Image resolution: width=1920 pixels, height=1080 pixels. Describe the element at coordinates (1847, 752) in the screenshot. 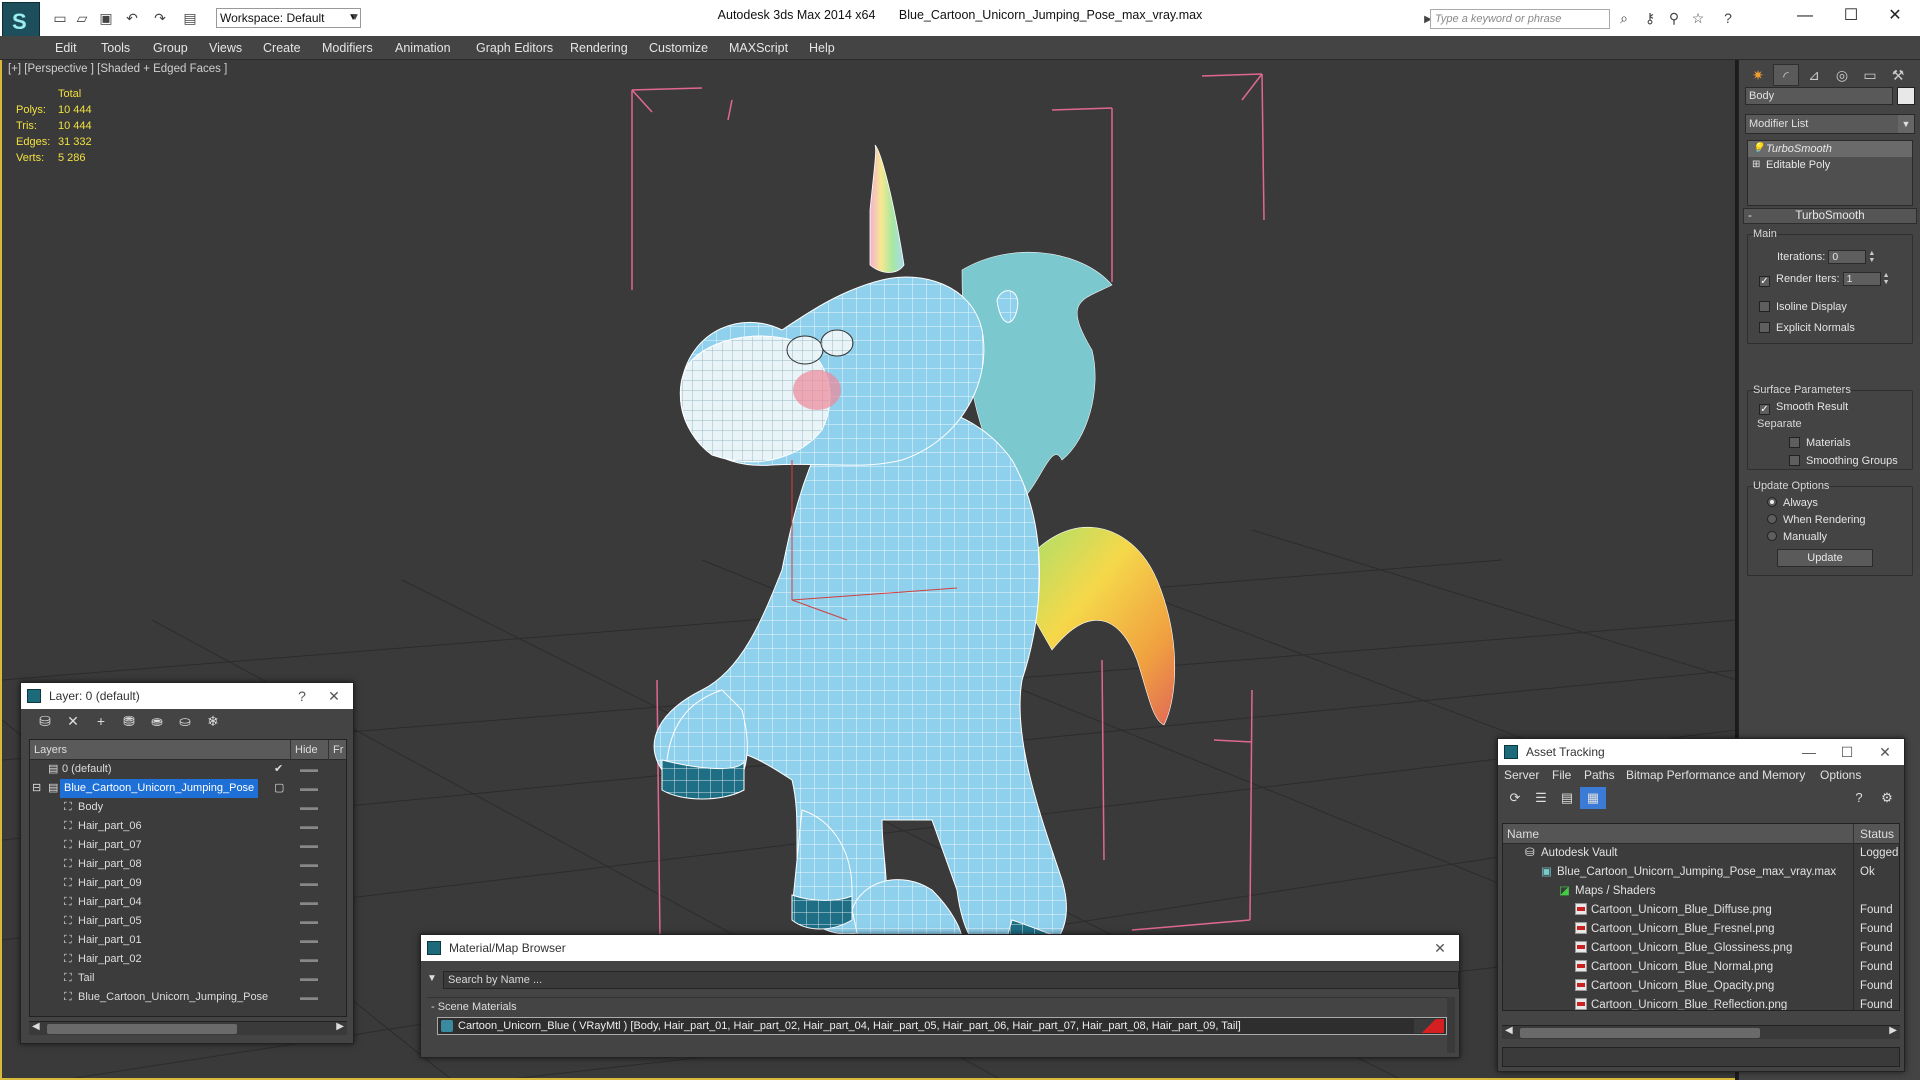

I see `maximize-icon: ☐` at that location.